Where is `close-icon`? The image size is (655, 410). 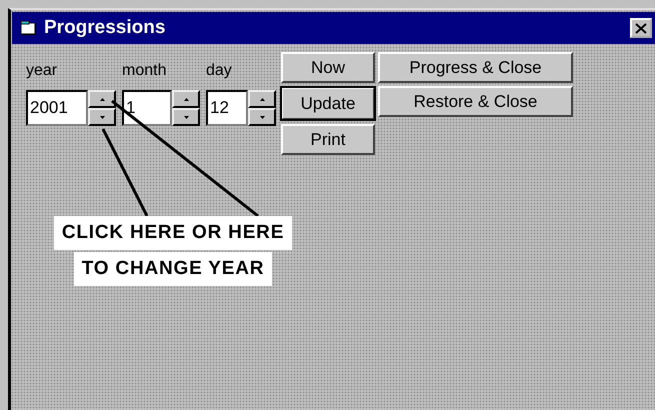 close-icon is located at coordinates (641, 28).